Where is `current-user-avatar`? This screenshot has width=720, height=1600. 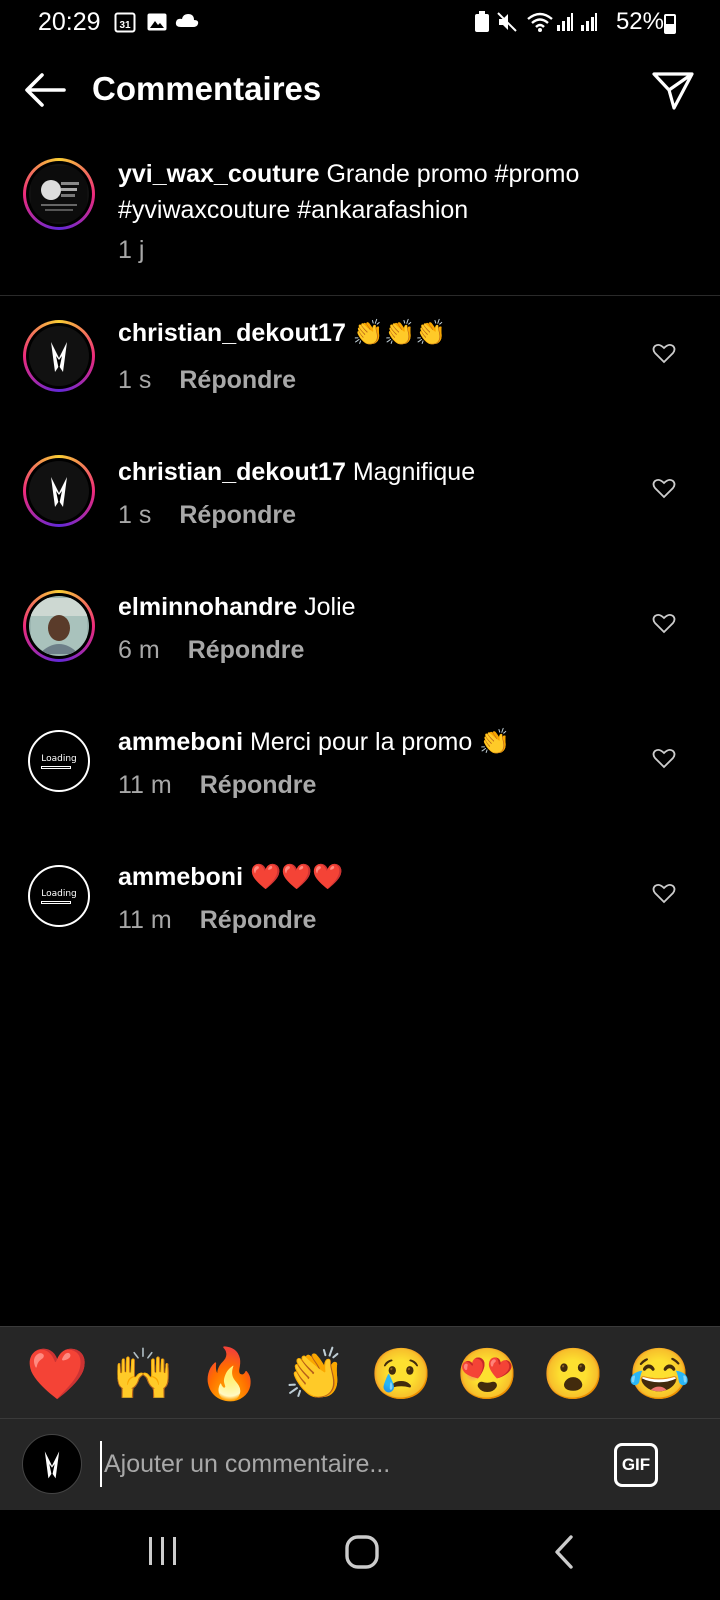
current-user-avatar is located at coordinates (52, 1464).